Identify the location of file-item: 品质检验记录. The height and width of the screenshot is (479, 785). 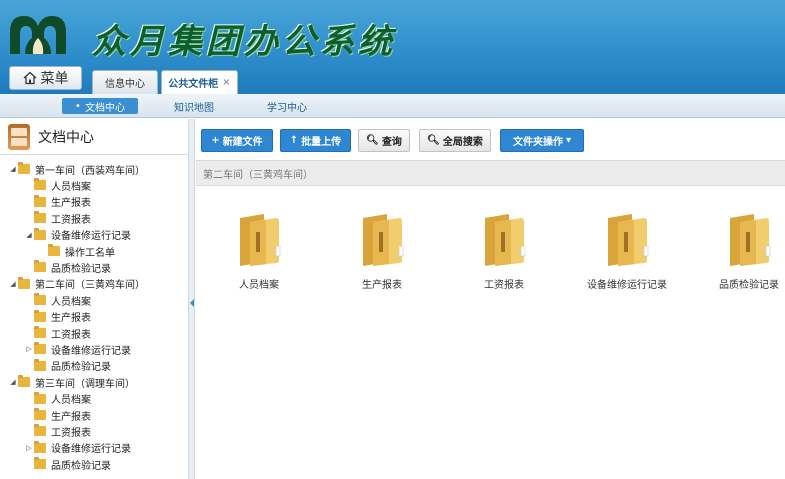
(739, 251).